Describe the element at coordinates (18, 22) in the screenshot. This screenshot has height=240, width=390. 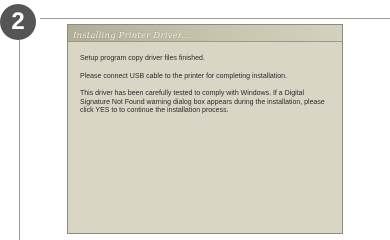
I see `step-number-badge: 2` at that location.